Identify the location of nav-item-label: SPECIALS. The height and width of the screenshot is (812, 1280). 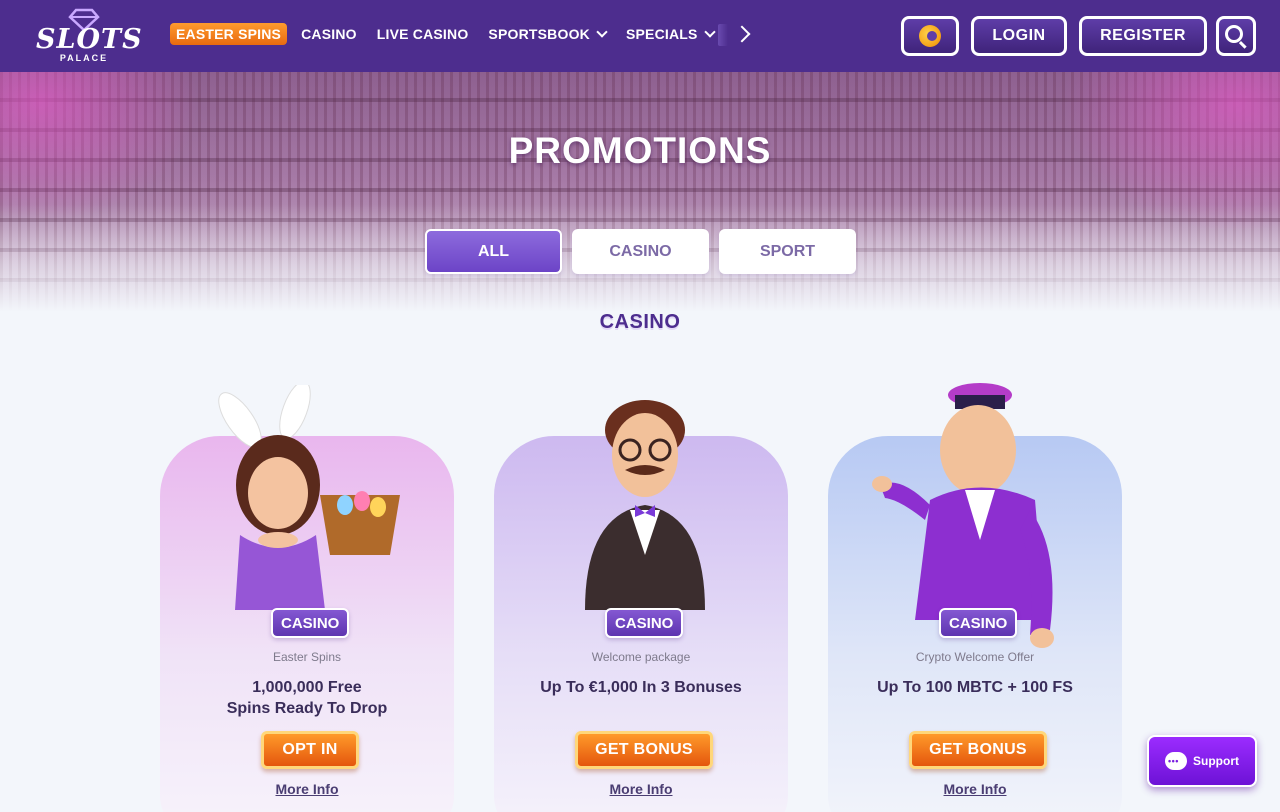
(661, 34).